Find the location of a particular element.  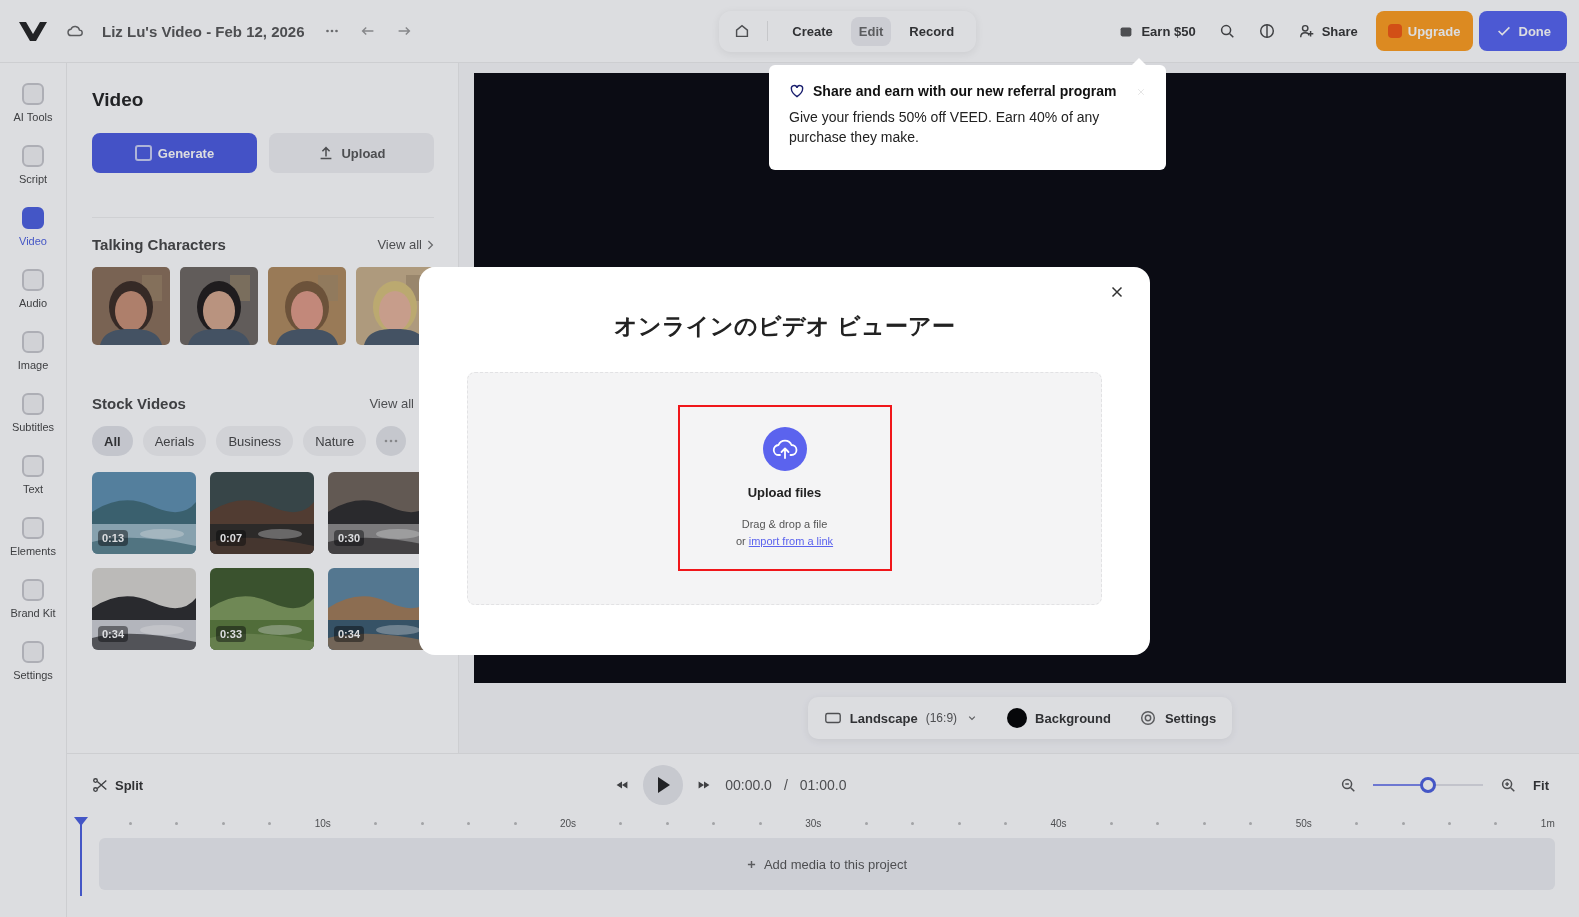

zoom-in-icon is located at coordinates (1508, 785).